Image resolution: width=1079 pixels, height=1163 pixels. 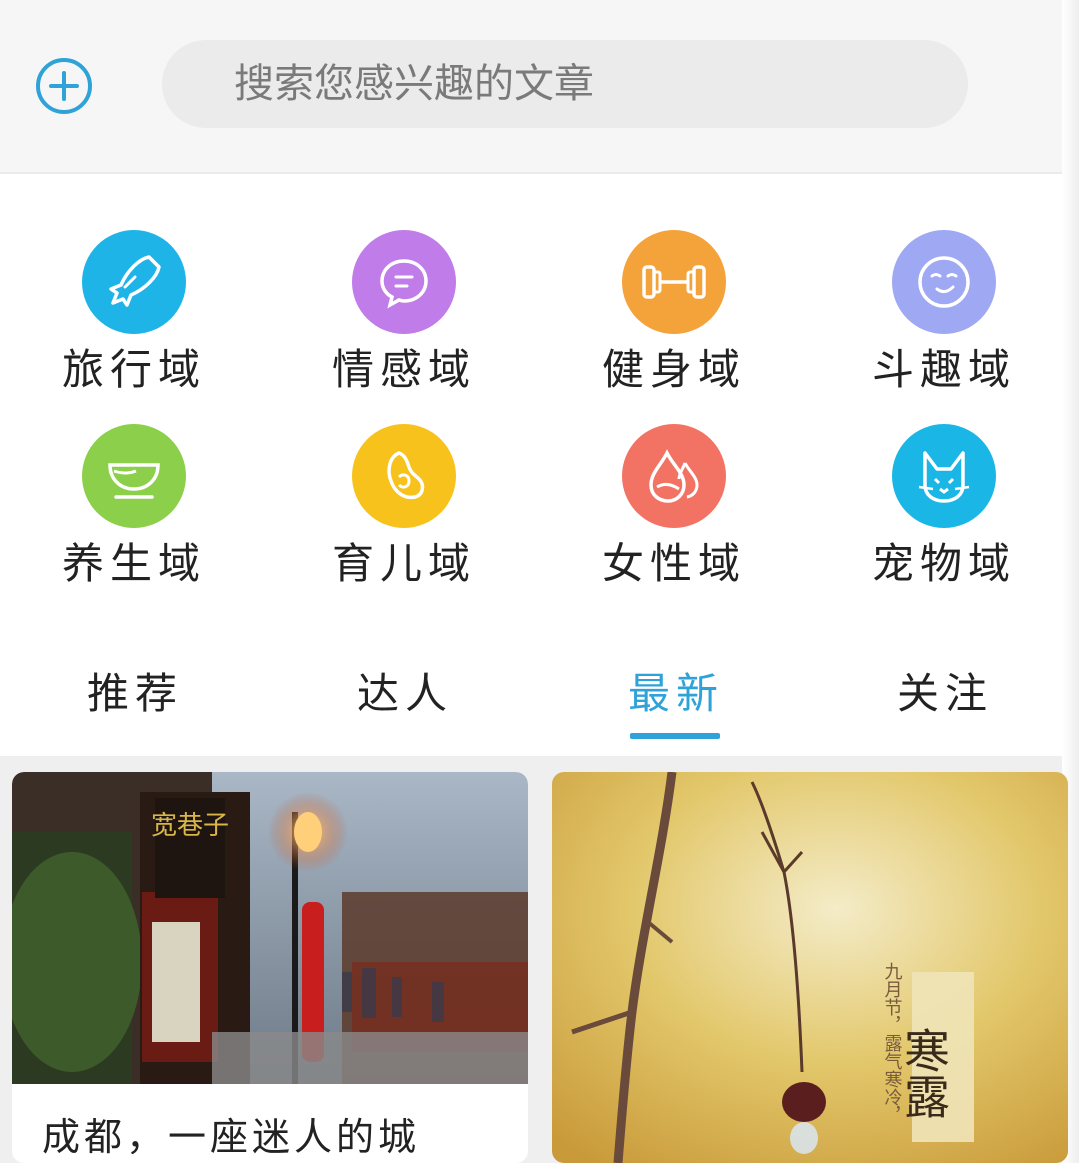 What do you see at coordinates (924, 1073) in the screenshot?
I see `poster-title-vertical: 寒露` at bounding box center [924, 1073].